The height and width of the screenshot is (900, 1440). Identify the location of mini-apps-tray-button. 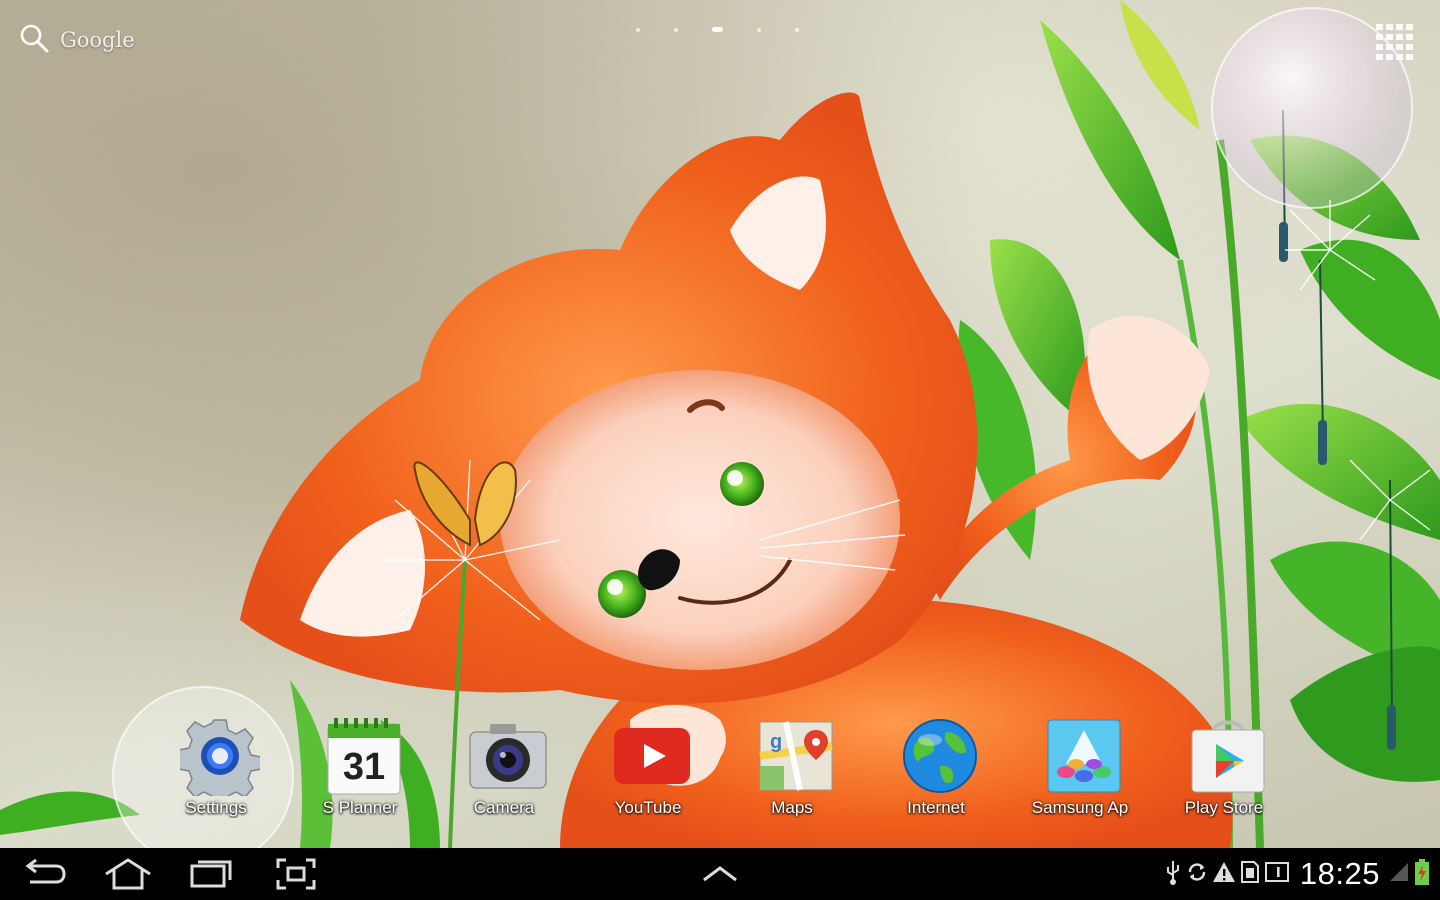
(720, 874).